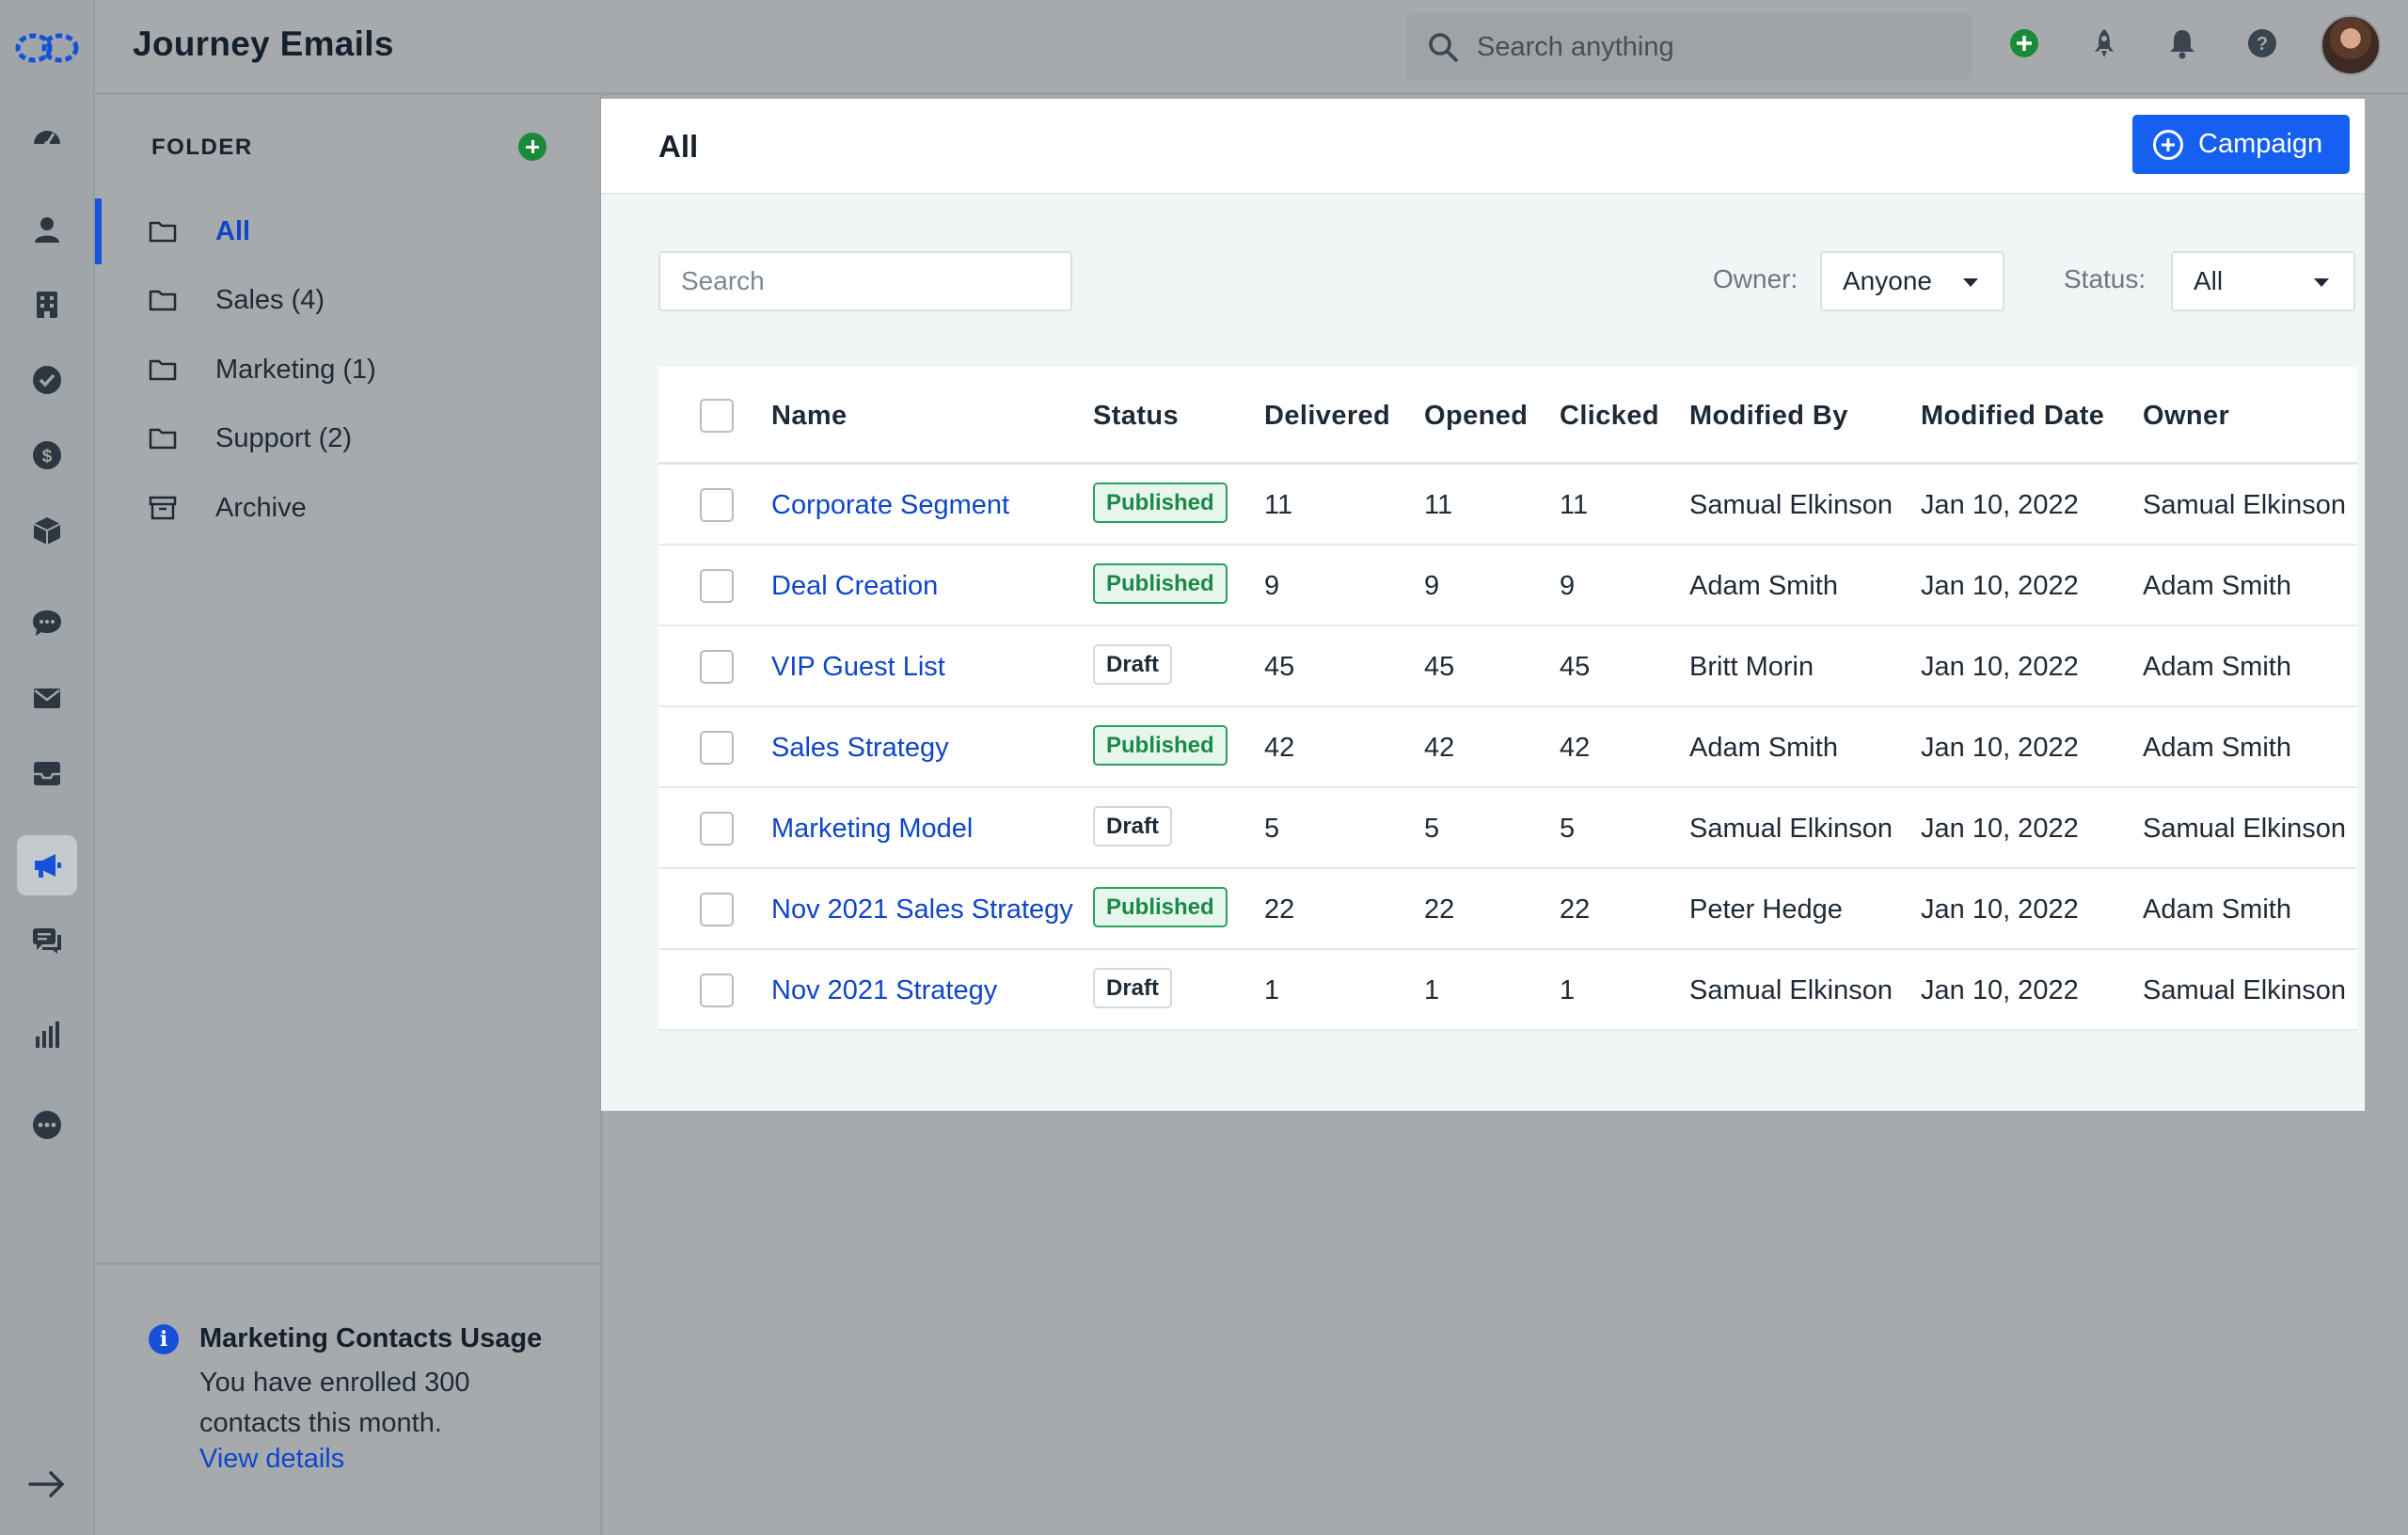 The height and width of the screenshot is (1535, 2408). I want to click on companies-icon, so click(47, 305).